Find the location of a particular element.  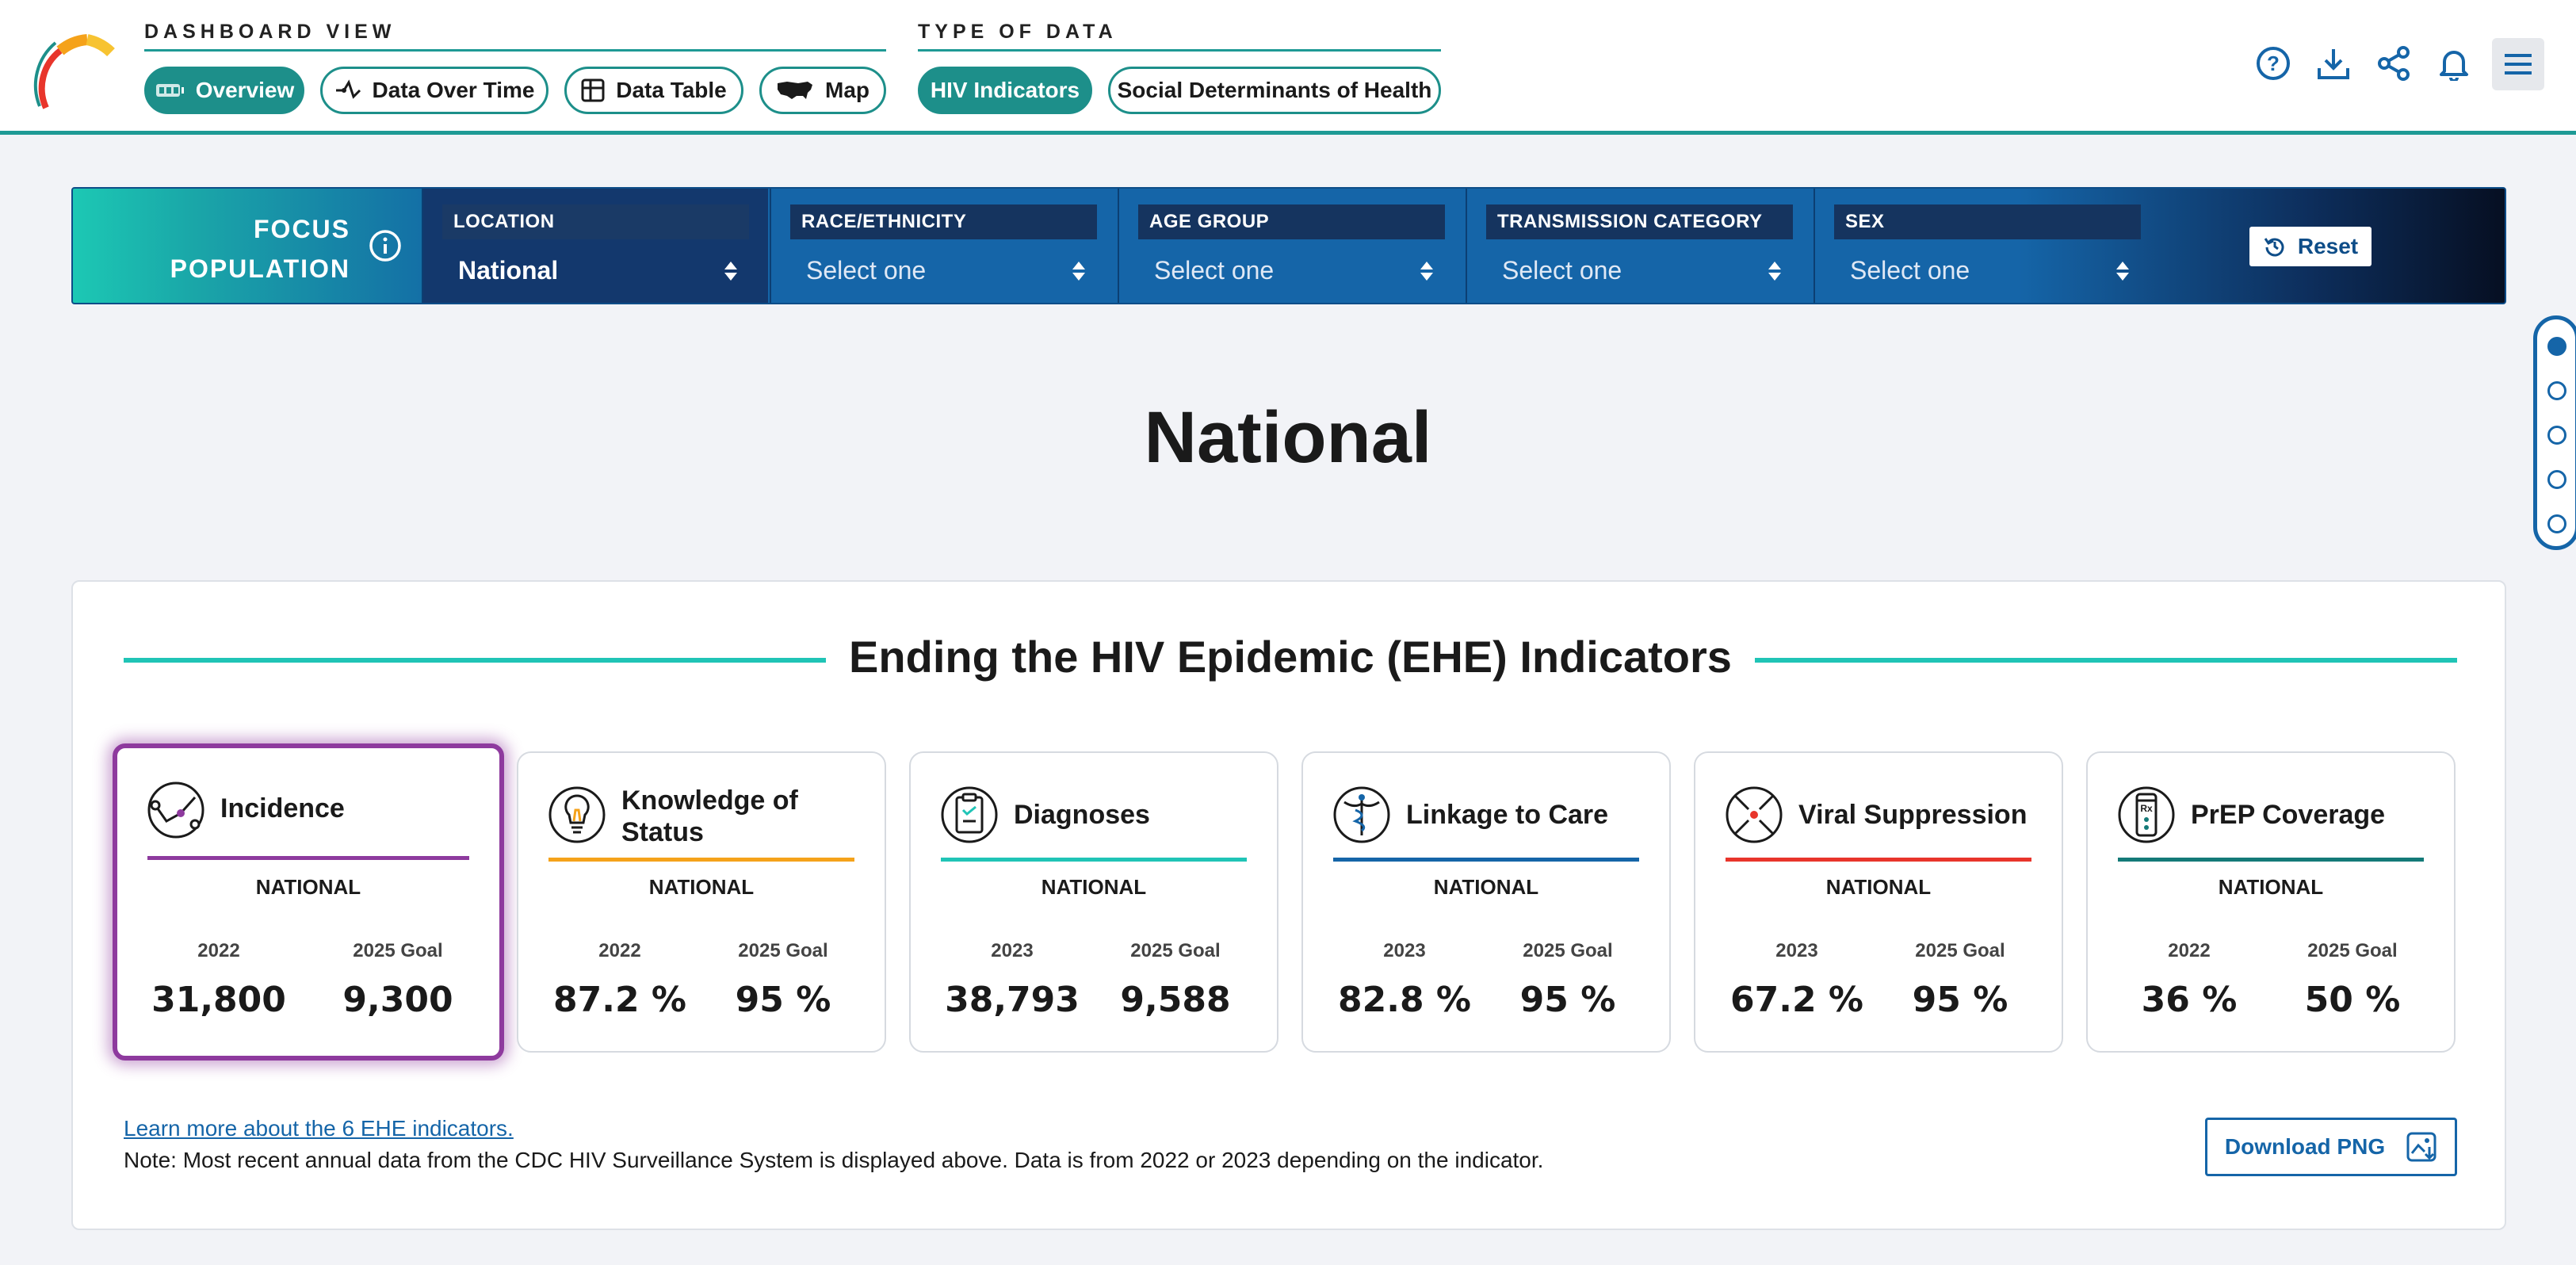

indicator-year-value: 38,793 is located at coordinates (1012, 1000).